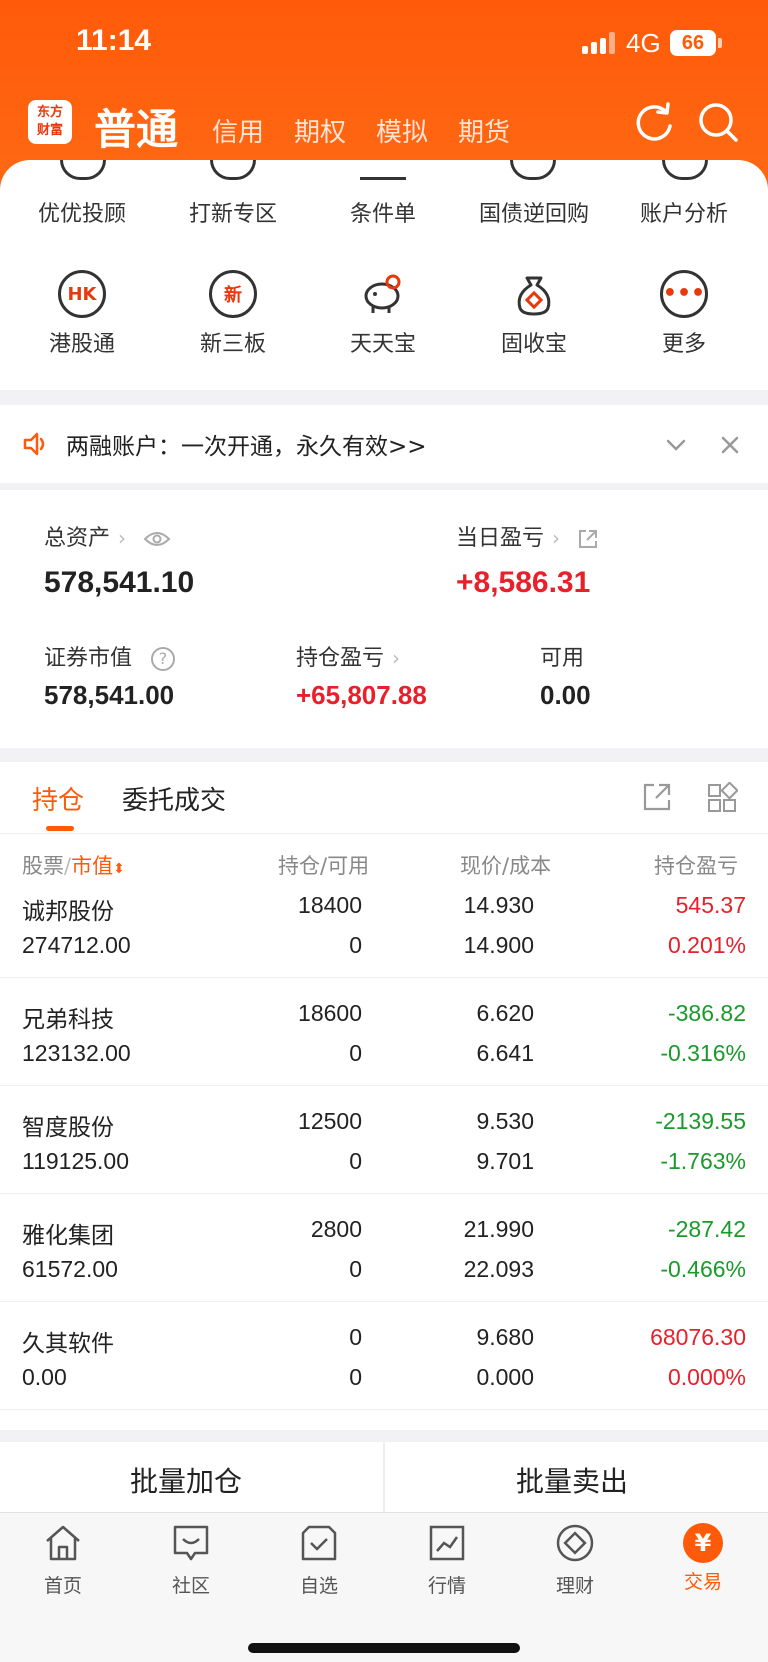 This screenshot has height=1662, width=768. Describe the element at coordinates (238, 130) in the screenshot. I see `nav-tab-credit: 信用` at that location.